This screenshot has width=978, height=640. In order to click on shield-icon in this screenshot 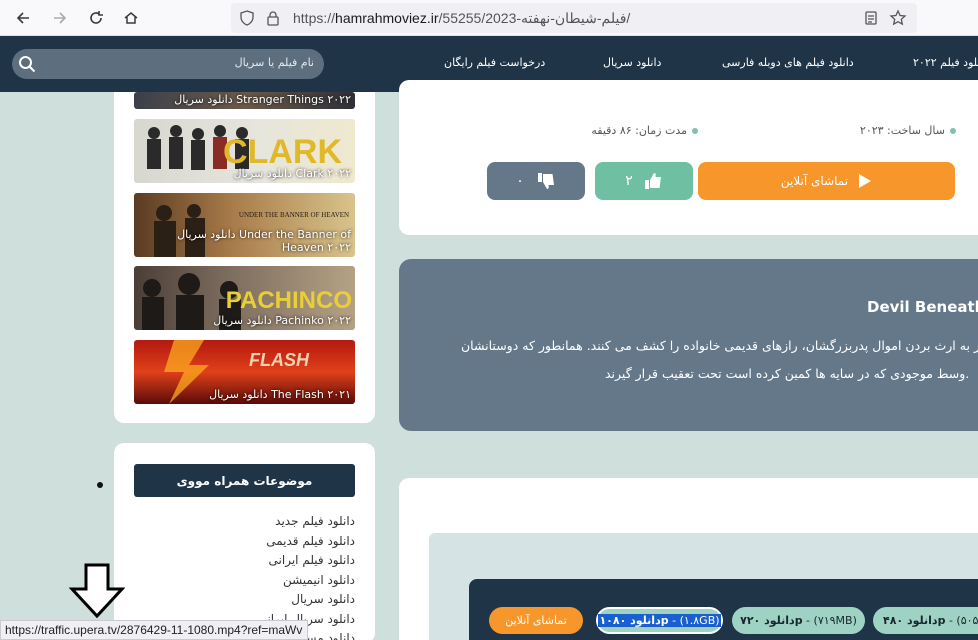, I will do `click(247, 19)`.